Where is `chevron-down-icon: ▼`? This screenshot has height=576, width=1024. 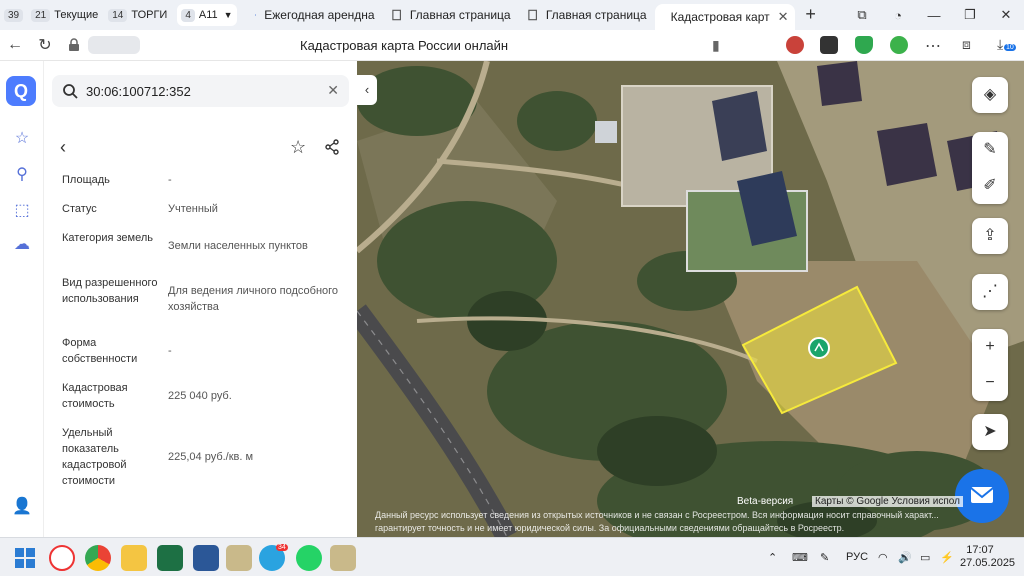
chevron-down-icon: ▼ is located at coordinates (228, 15).